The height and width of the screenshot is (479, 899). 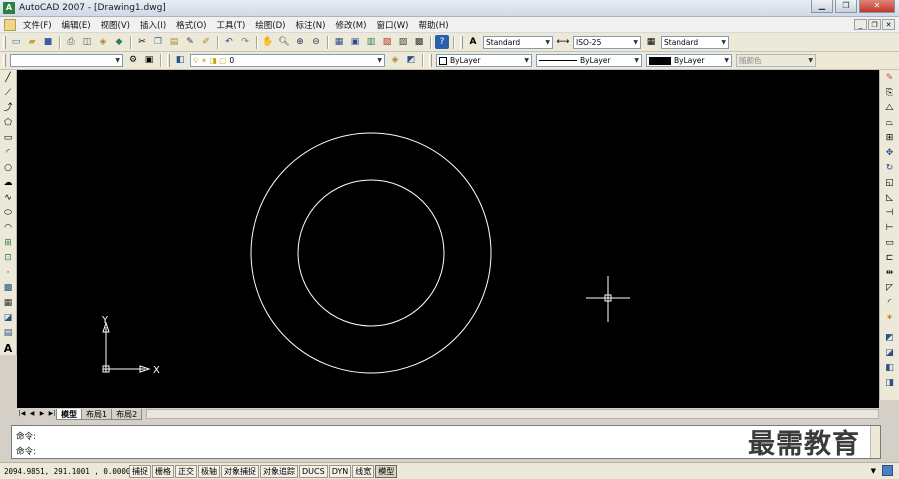 What do you see at coordinates (890, 273) in the screenshot?
I see `join-icon: ⇹` at bounding box center [890, 273].